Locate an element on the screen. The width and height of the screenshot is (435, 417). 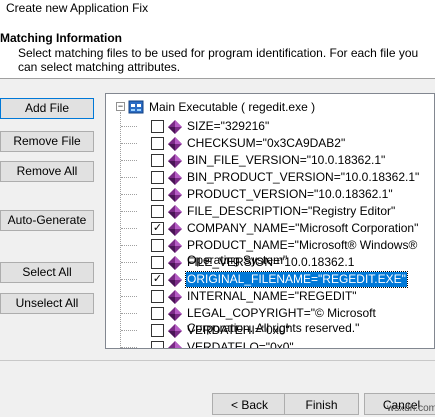
add-file-button: Add File is located at coordinates (47, 108).